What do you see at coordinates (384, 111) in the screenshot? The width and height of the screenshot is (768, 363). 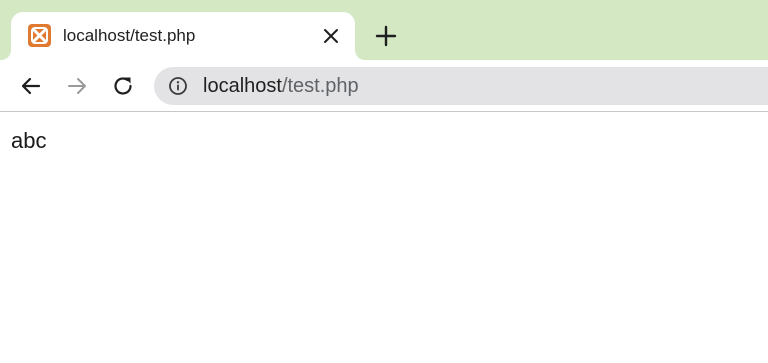 I see `toolbar-divider` at bounding box center [384, 111].